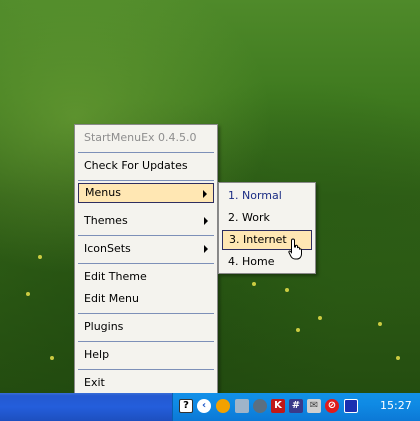 The image size is (420, 421). I want to click on menu-item-label: Themes, so click(106, 220).